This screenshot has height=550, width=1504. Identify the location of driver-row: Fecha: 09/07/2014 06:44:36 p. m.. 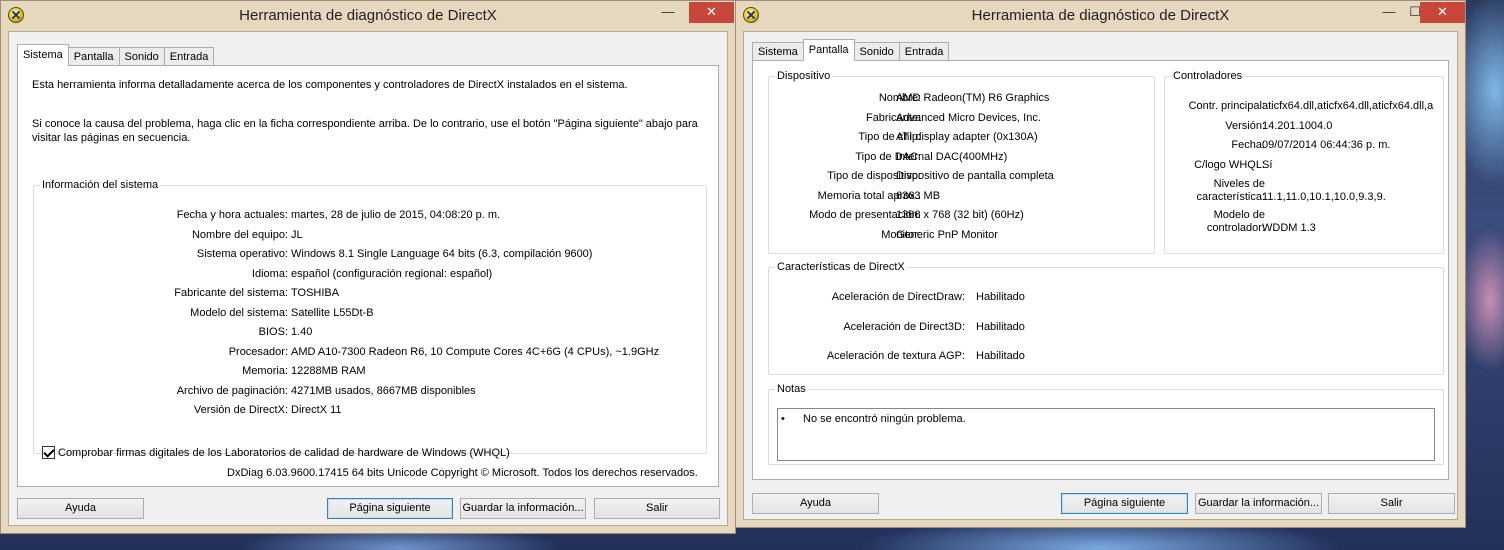
(1304, 147).